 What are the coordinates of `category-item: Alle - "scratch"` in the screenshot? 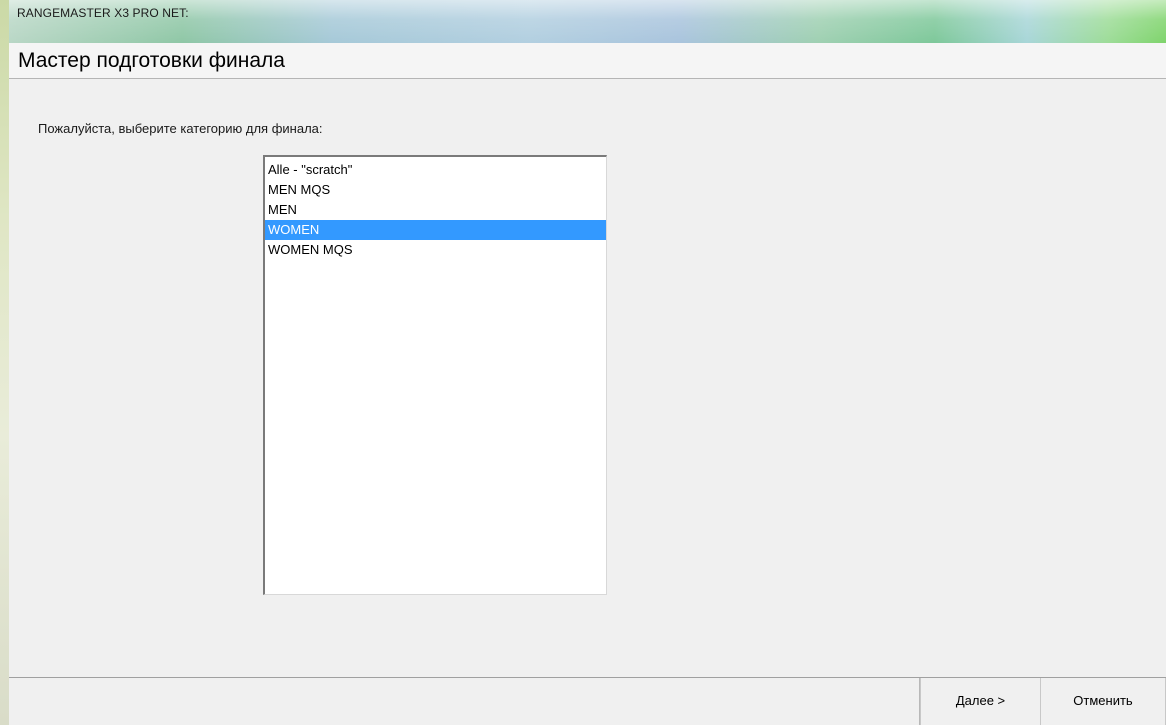 It's located at (435, 170).